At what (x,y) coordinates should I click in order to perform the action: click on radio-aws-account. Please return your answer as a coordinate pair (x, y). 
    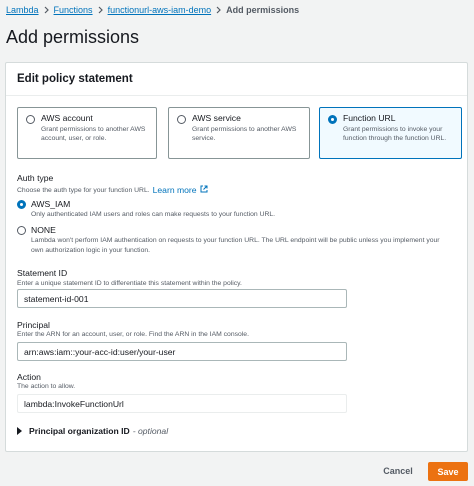
    Looking at the image, I should click on (30, 119).